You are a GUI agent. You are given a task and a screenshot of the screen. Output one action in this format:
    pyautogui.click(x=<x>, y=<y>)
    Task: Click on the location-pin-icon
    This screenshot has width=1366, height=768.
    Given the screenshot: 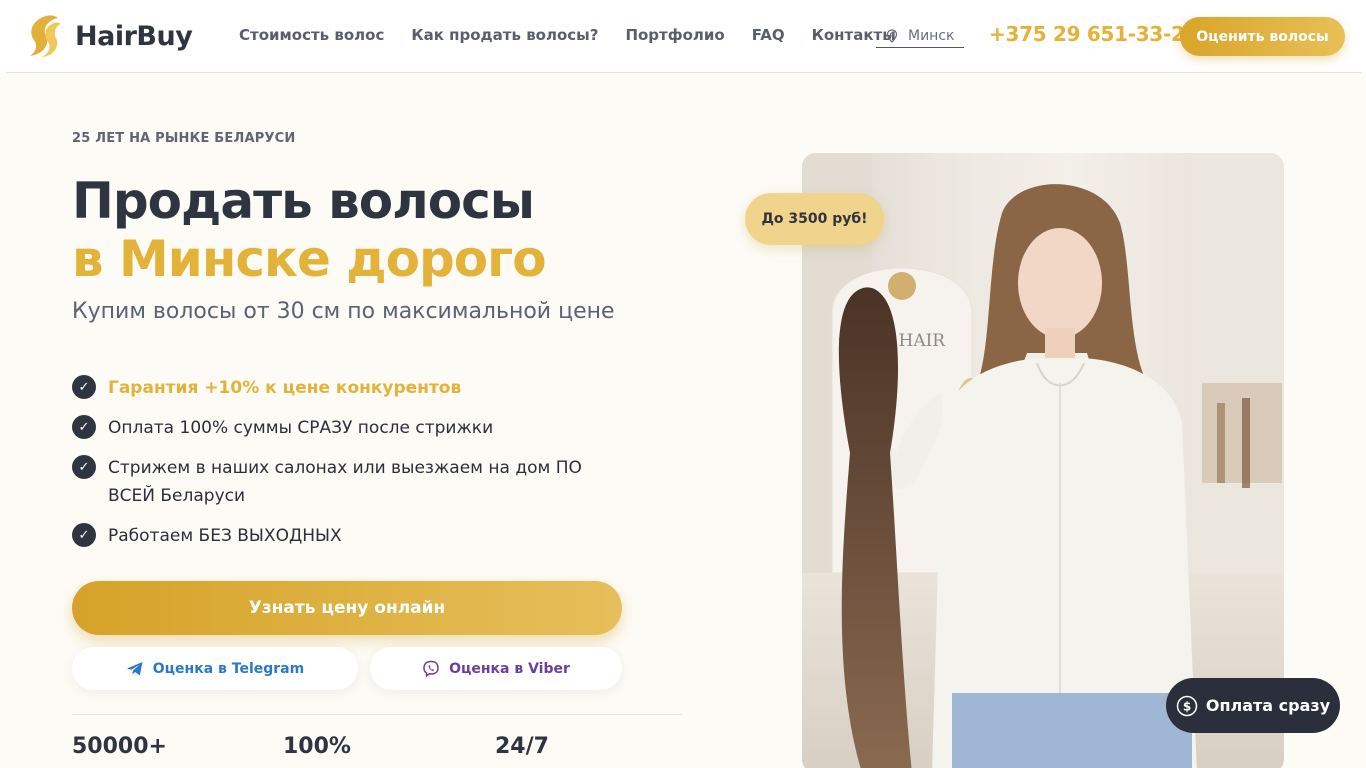 What is the action you would take?
    pyautogui.click(x=892, y=35)
    